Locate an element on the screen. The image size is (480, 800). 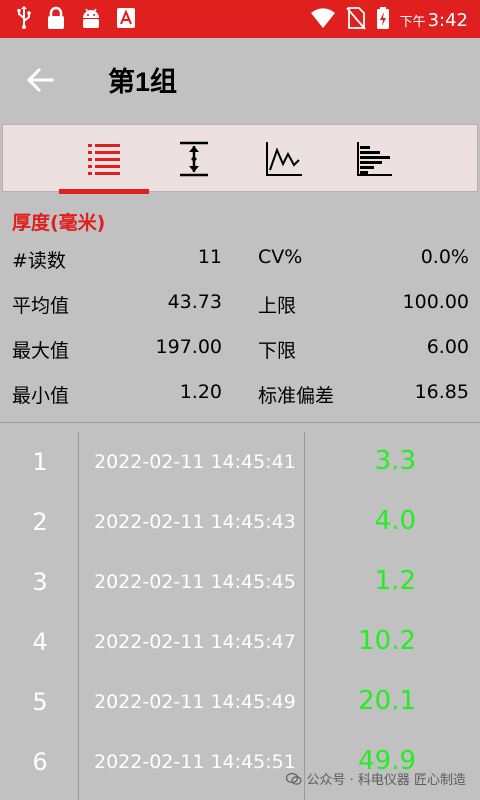
histogram-icon is located at coordinates (374, 159).